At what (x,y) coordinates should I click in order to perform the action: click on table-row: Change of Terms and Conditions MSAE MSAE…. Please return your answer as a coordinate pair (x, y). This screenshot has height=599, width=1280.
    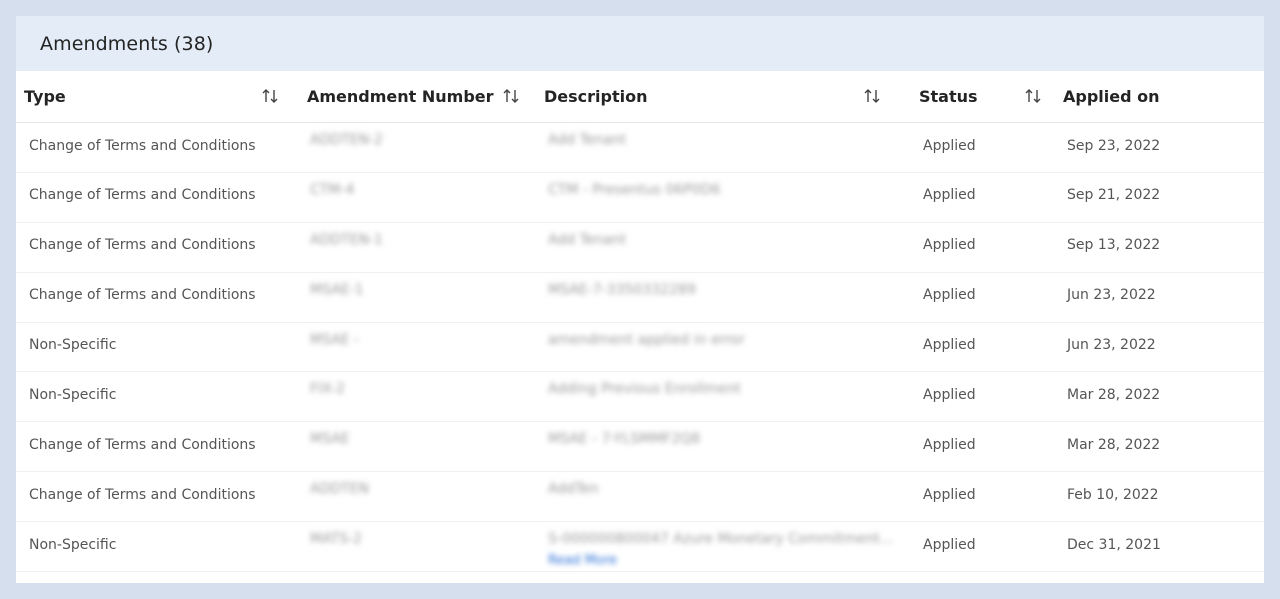
    Looking at the image, I should click on (640, 447).